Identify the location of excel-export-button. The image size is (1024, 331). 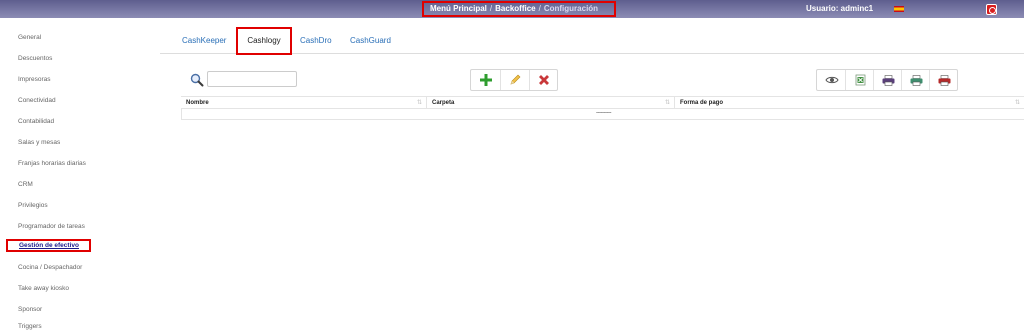
(859, 80).